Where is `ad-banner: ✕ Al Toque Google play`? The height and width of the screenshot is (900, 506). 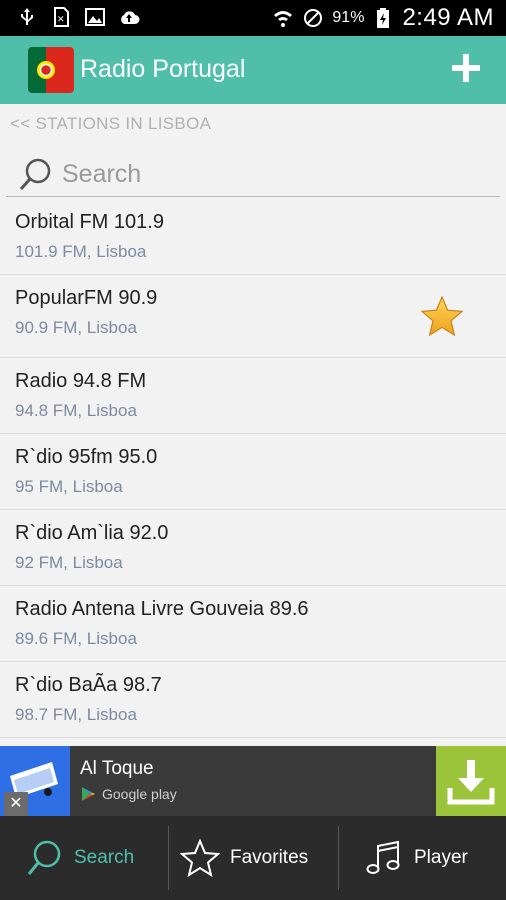
ad-banner: ✕ Al Toque Google play is located at coordinates (253, 781).